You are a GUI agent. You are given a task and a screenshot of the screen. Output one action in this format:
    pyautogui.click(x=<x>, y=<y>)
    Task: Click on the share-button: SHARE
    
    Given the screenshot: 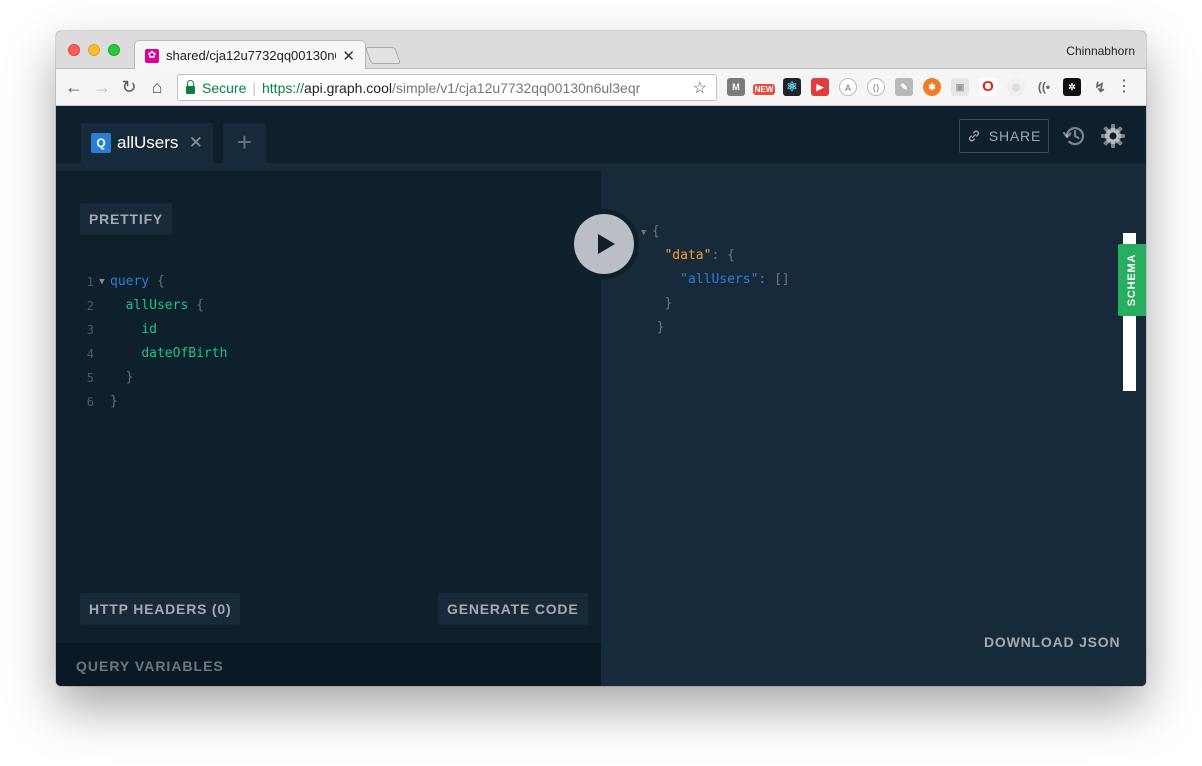 What is the action you would take?
    pyautogui.click(x=1004, y=136)
    